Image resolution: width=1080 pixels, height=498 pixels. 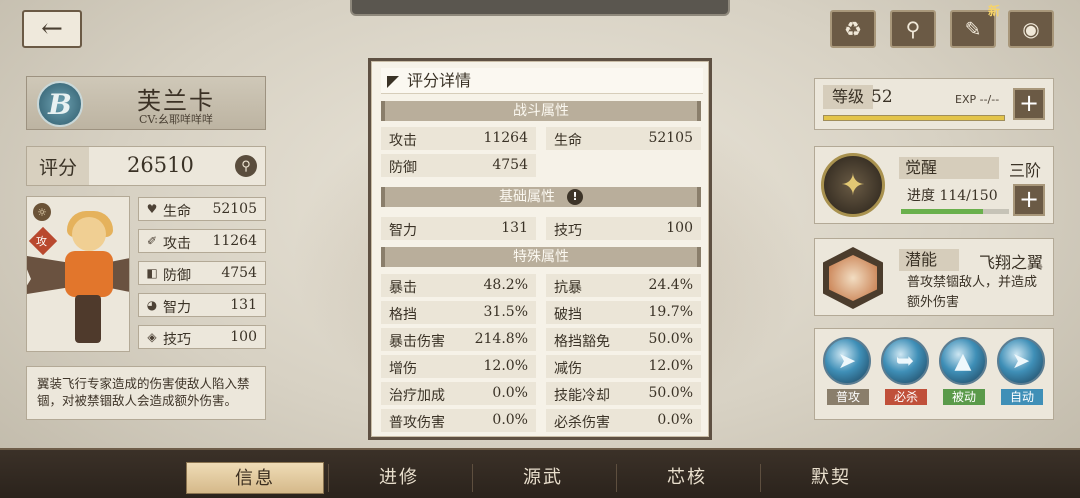 What do you see at coordinates (177, 276) in the screenshot?
I see `stat-name: 防御` at bounding box center [177, 276].